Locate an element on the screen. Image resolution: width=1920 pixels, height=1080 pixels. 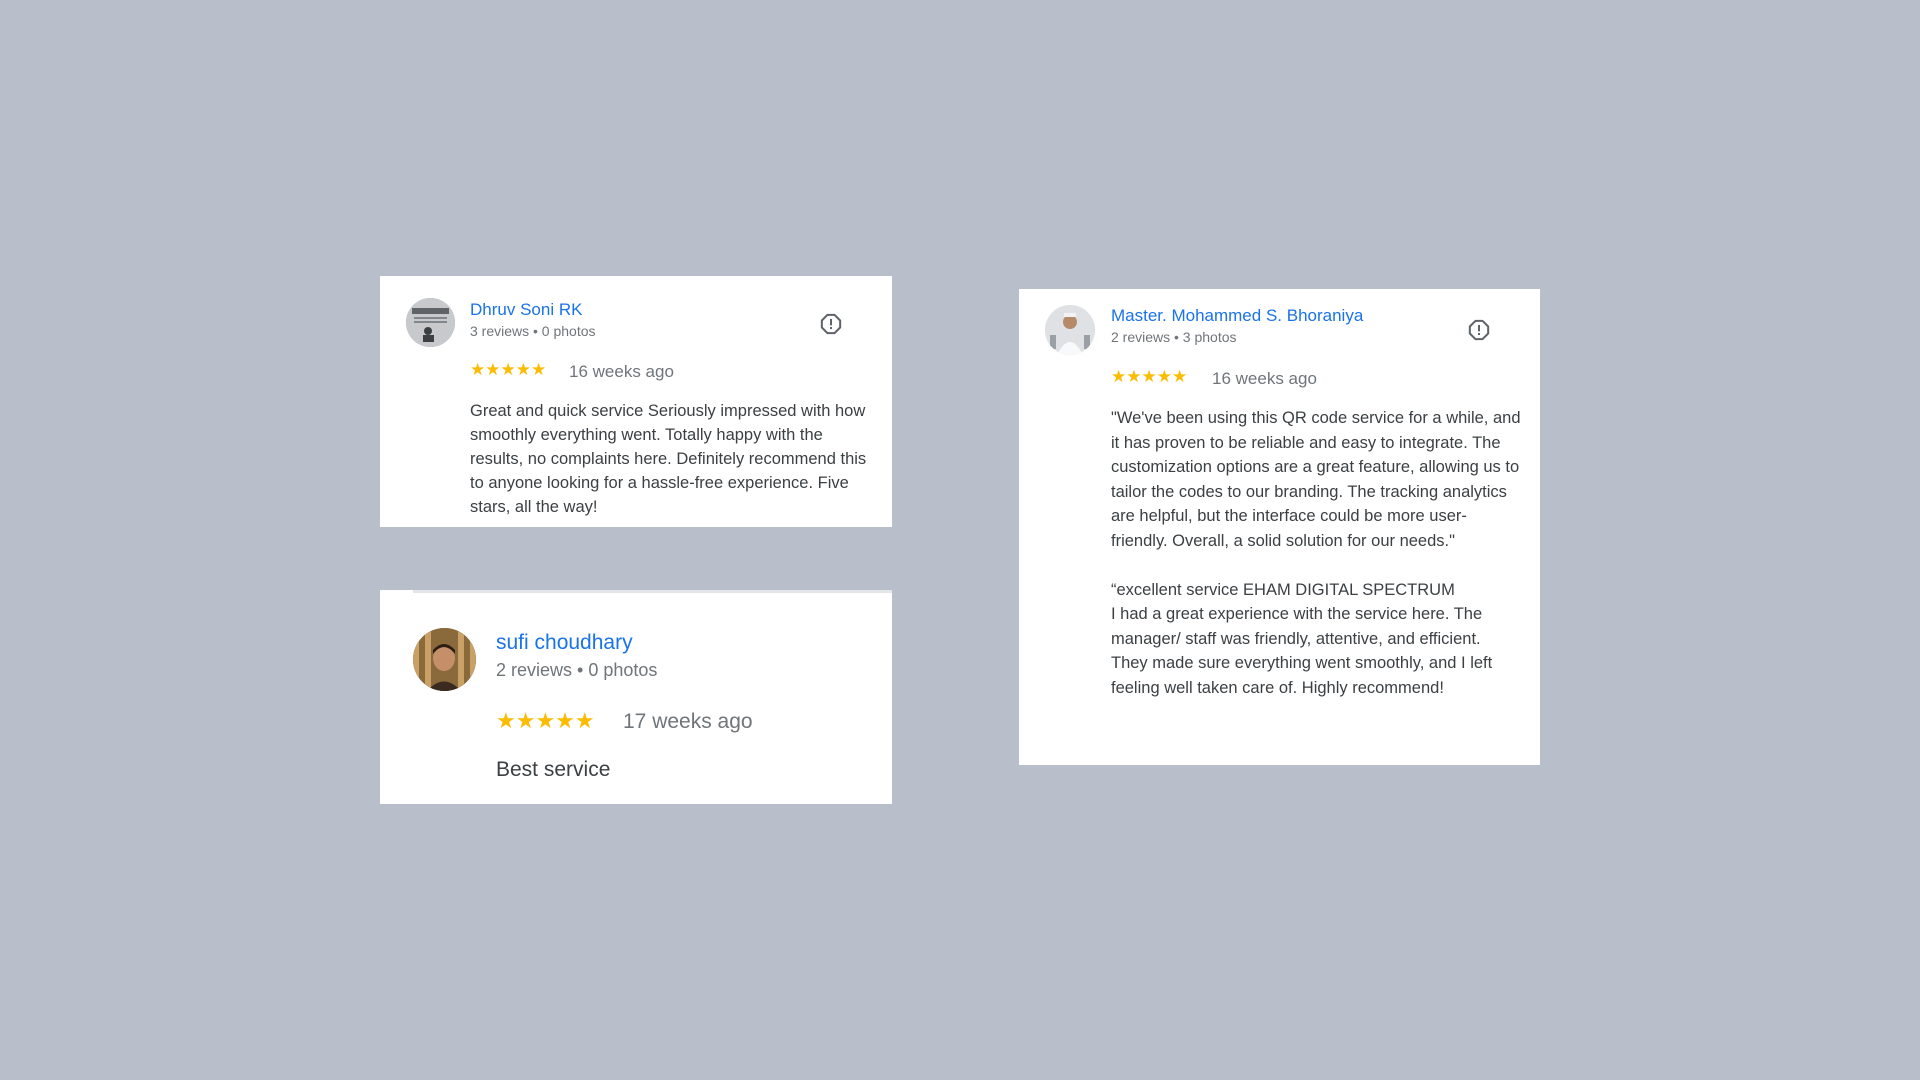
reviewer-name-link: sufi choudhary is located at coordinates (564, 643).